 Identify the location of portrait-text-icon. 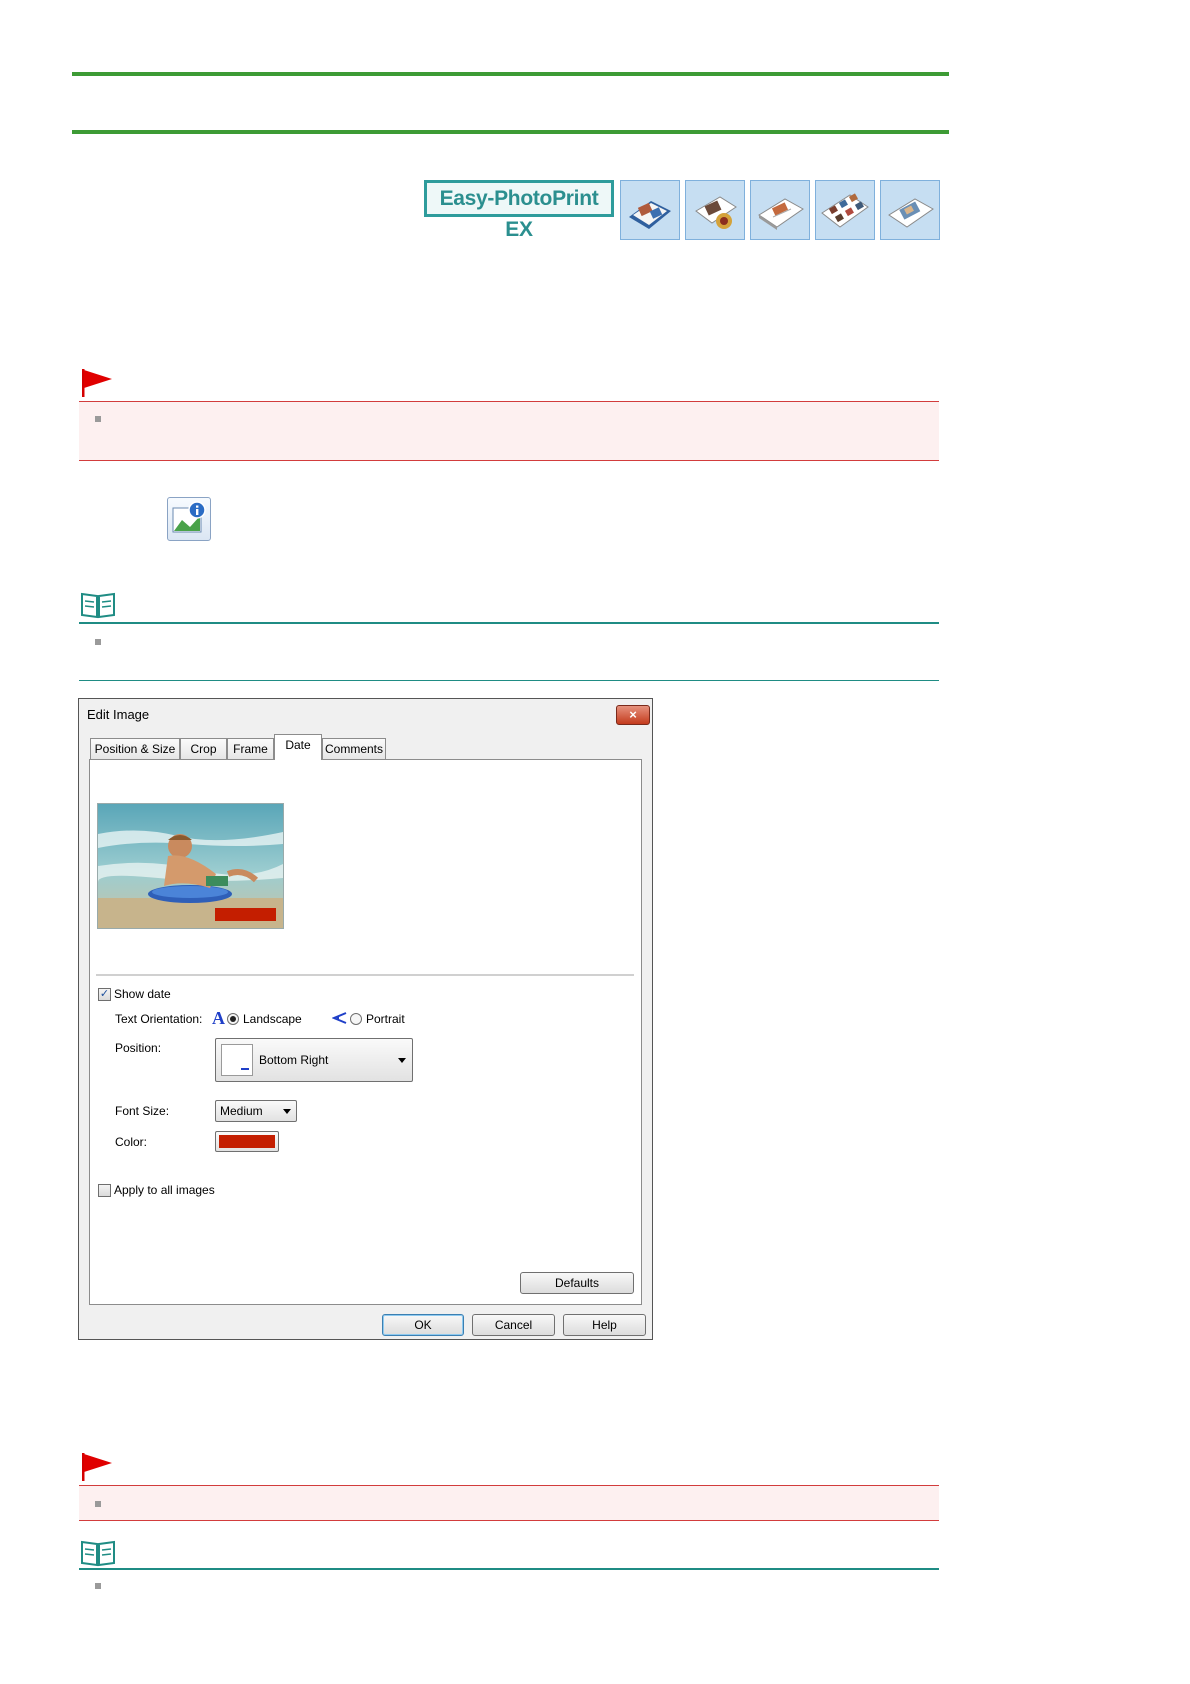
(339, 1019).